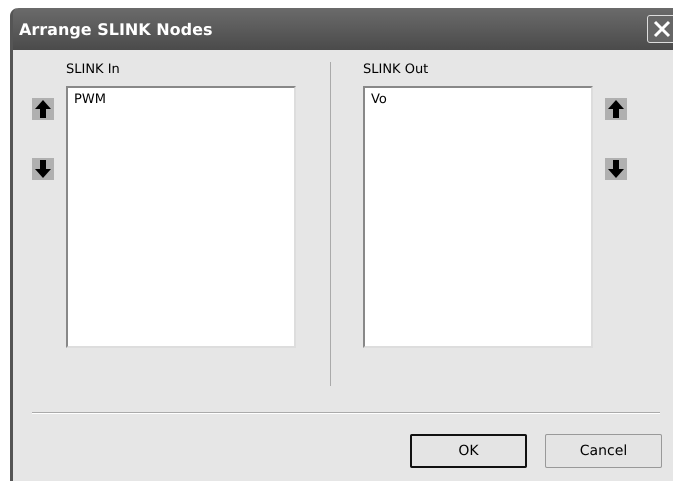 The image size is (673, 481). What do you see at coordinates (93, 70) in the screenshot?
I see `list-label: SLINK In` at bounding box center [93, 70].